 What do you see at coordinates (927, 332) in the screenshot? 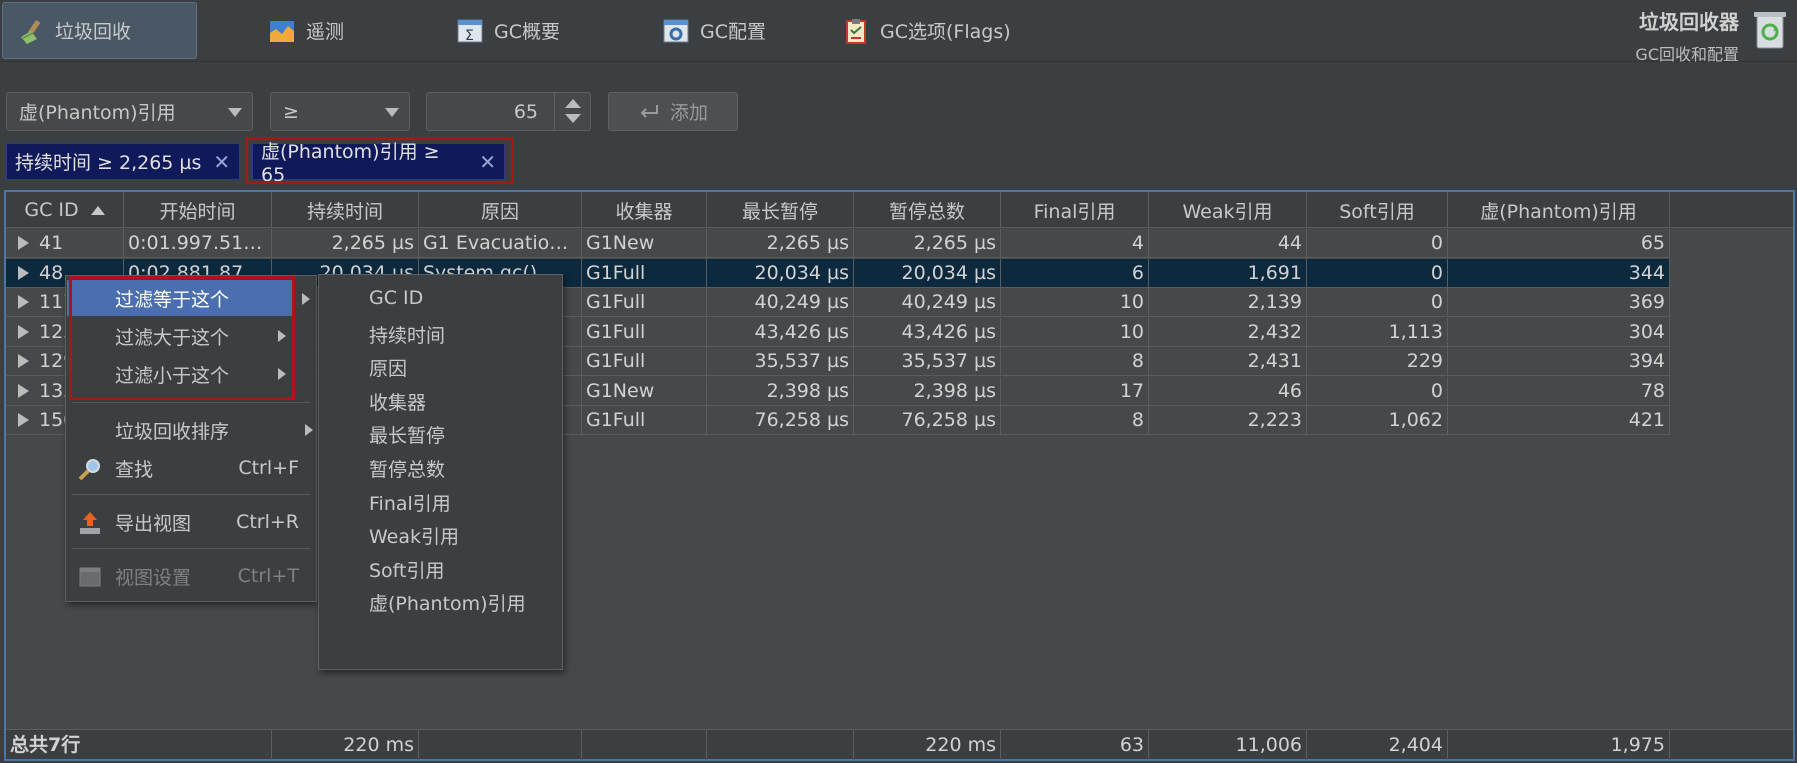
I see `cell-total-pause: 43,426 µs` at bounding box center [927, 332].